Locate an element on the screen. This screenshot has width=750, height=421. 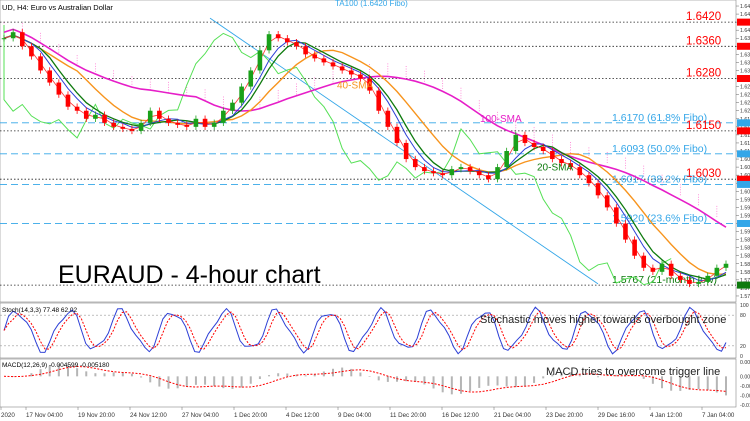
time-tick-label: 4 Dec 12:00 is located at coordinates (303, 415).